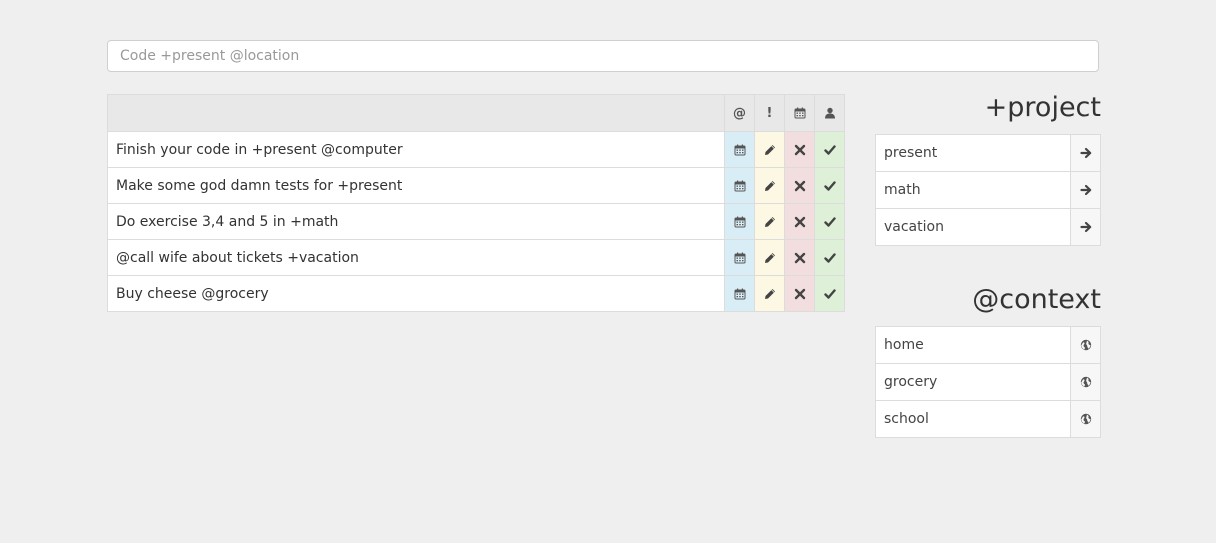  I want to click on header-user, so click(829, 113).